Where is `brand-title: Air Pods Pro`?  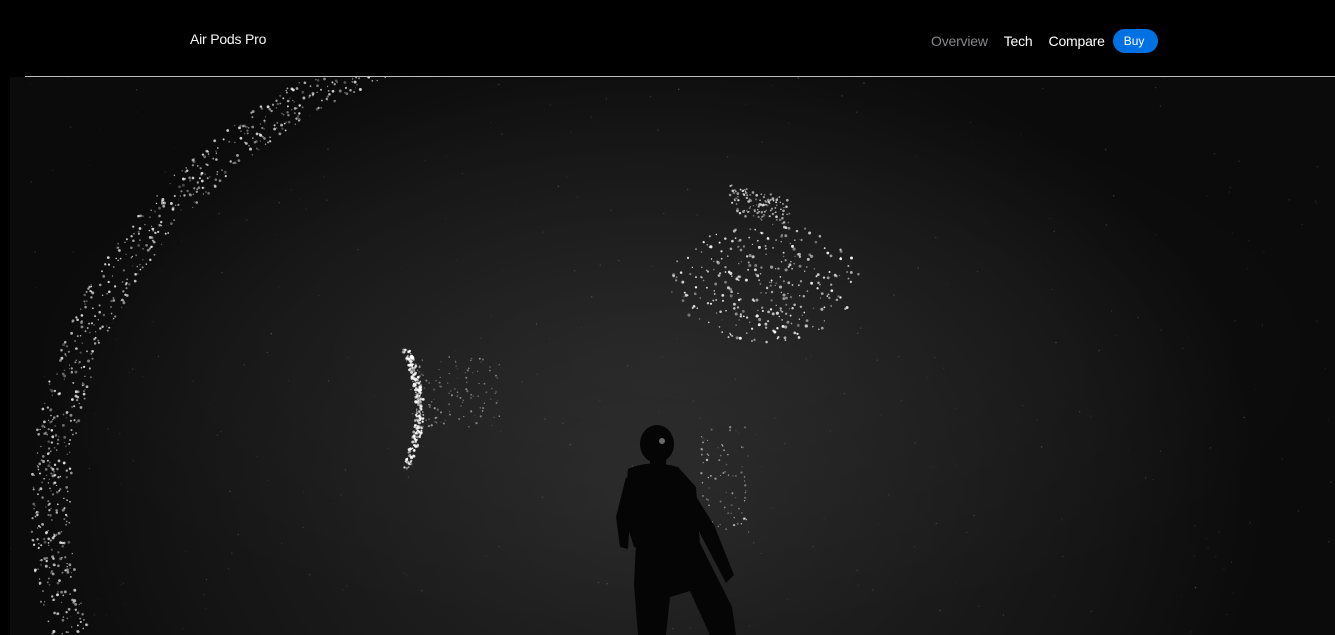
brand-title: Air Pods Pro is located at coordinates (228, 39).